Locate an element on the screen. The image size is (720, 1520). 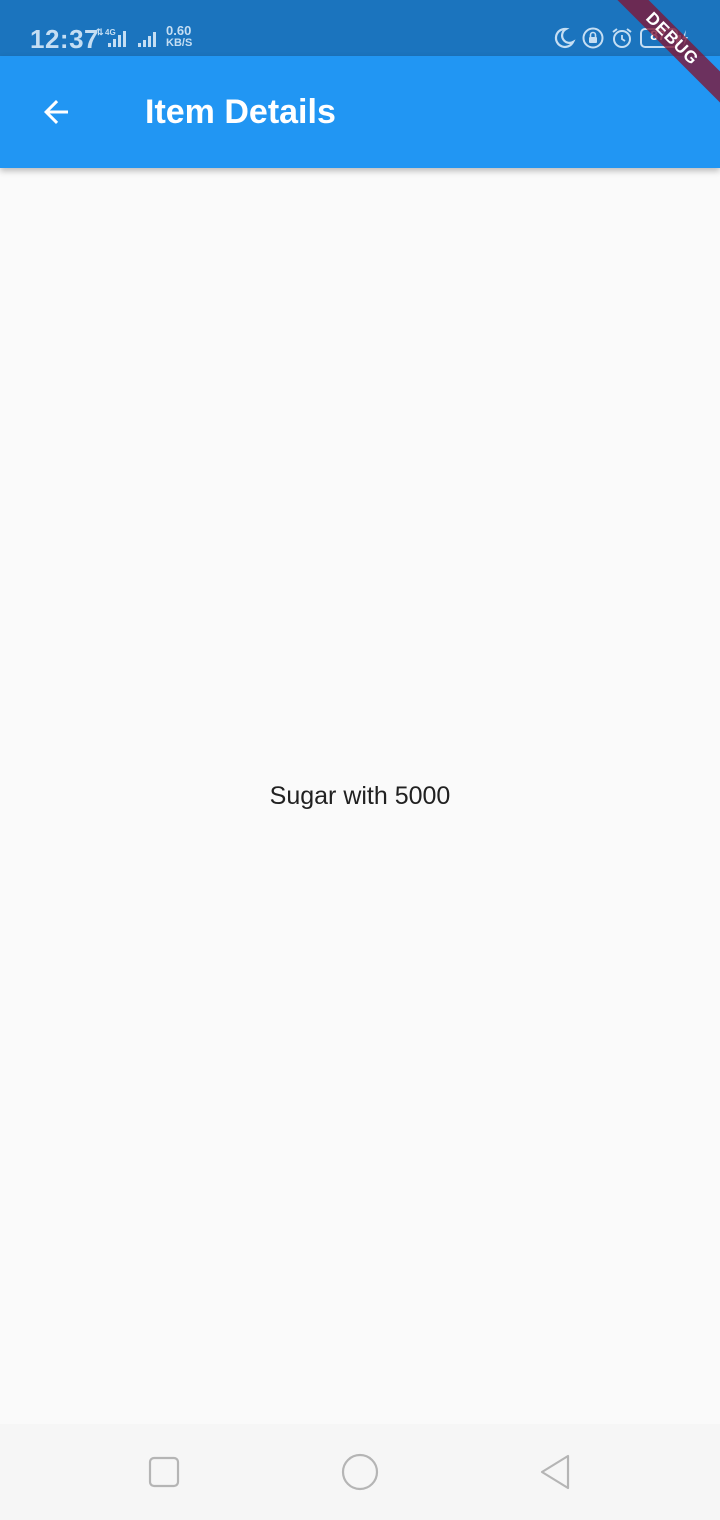
back-button is located at coordinates (56, 112).